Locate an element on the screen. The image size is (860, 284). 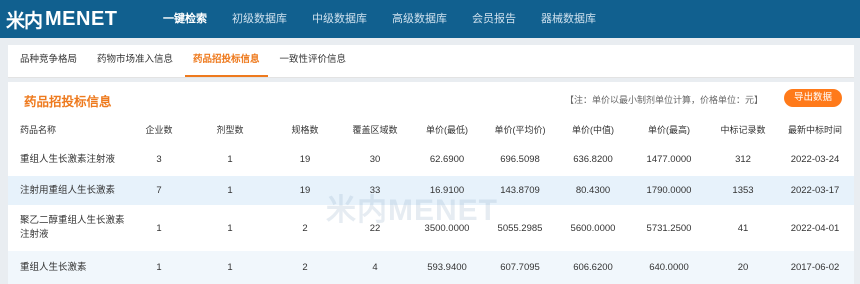
cell-price-avg: 5055.2985 is located at coordinates (520, 228).